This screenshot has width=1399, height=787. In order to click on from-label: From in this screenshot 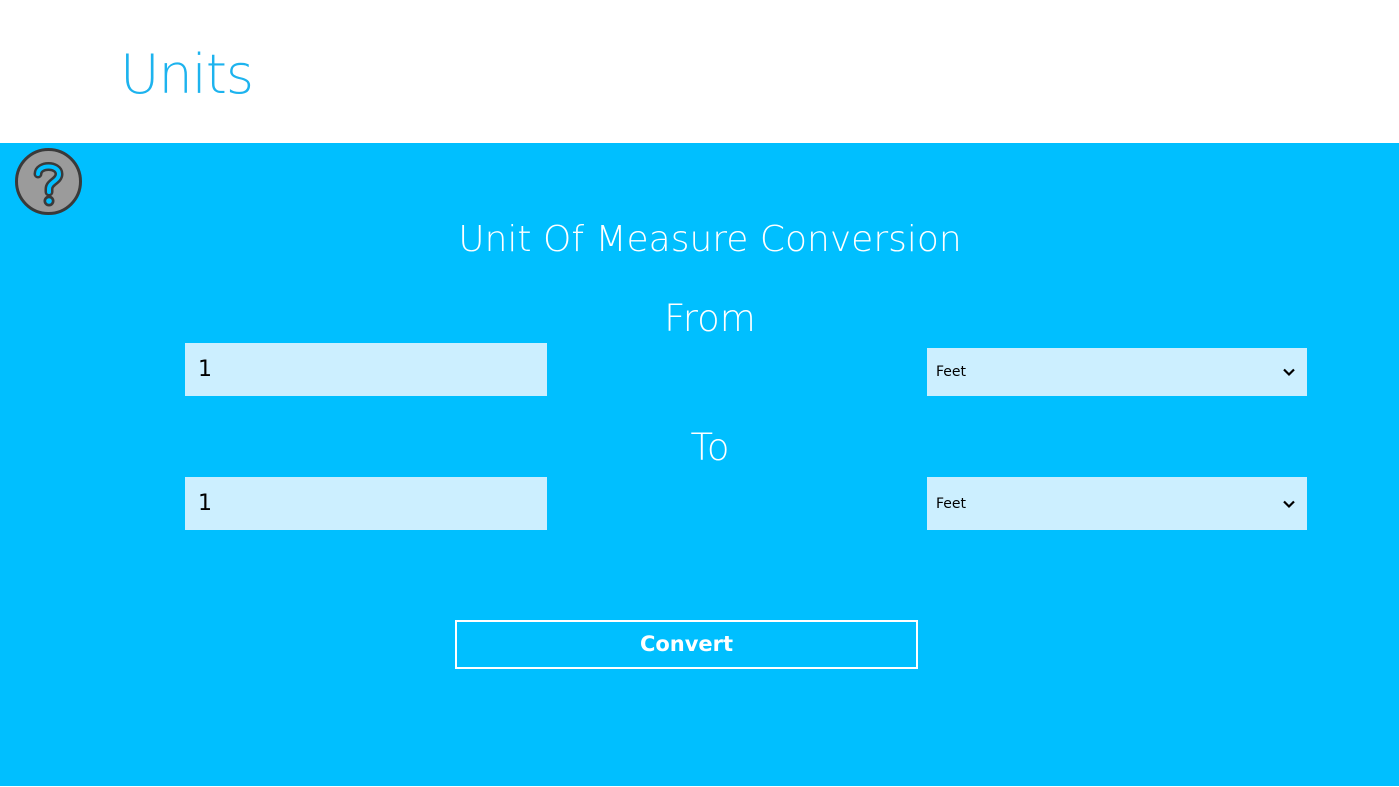, I will do `click(710, 318)`.